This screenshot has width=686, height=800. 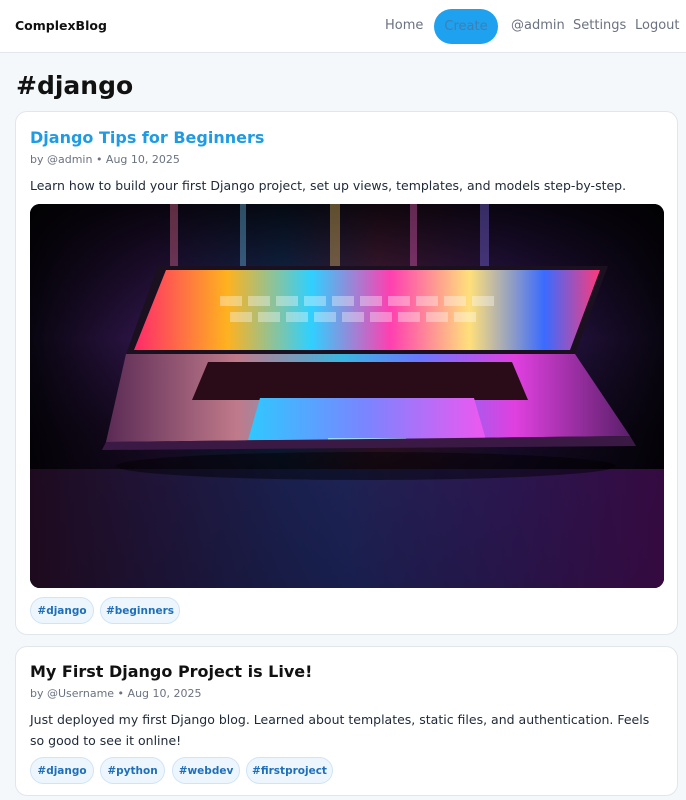 What do you see at coordinates (61, 25) in the screenshot?
I see `brand-logo: ComplexBlog` at bounding box center [61, 25].